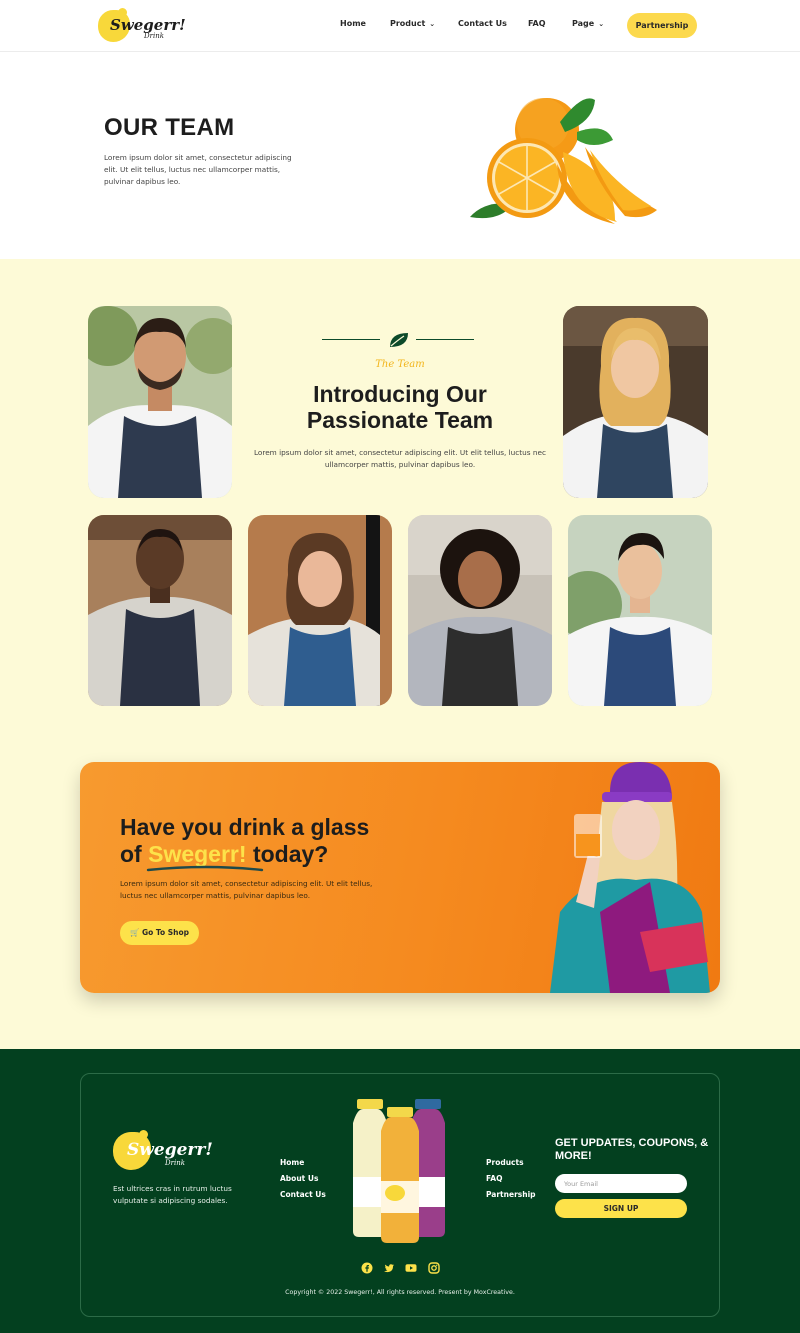 This screenshot has height=1333, width=800. I want to click on juice-bottles-image, so click(399, 1171).